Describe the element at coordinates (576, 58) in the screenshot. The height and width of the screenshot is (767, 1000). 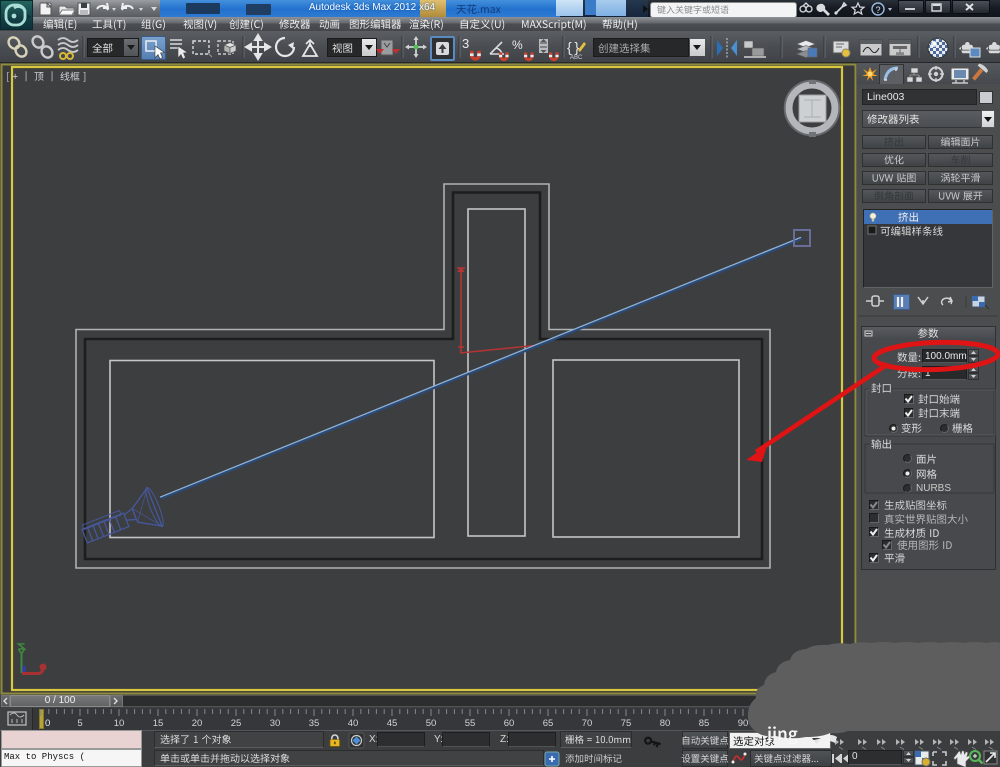
I see `svg-text: ABC` at that location.